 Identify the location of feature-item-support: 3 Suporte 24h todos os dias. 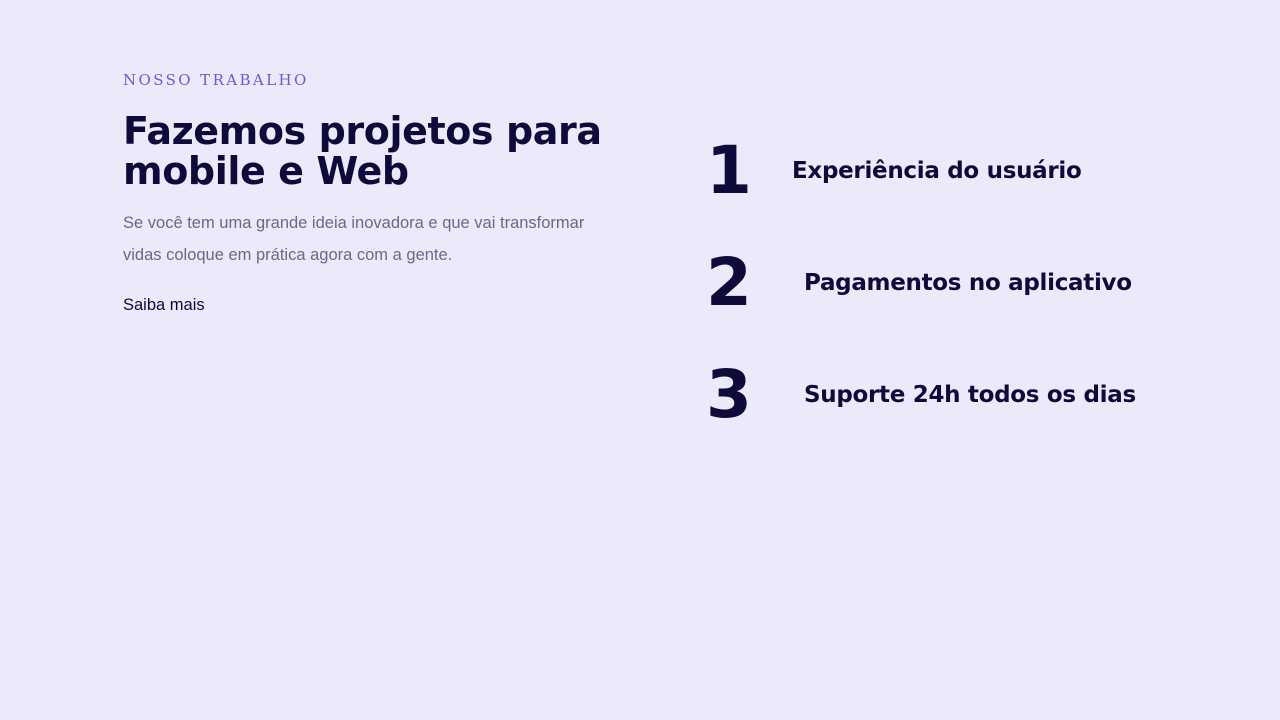
(944, 395).